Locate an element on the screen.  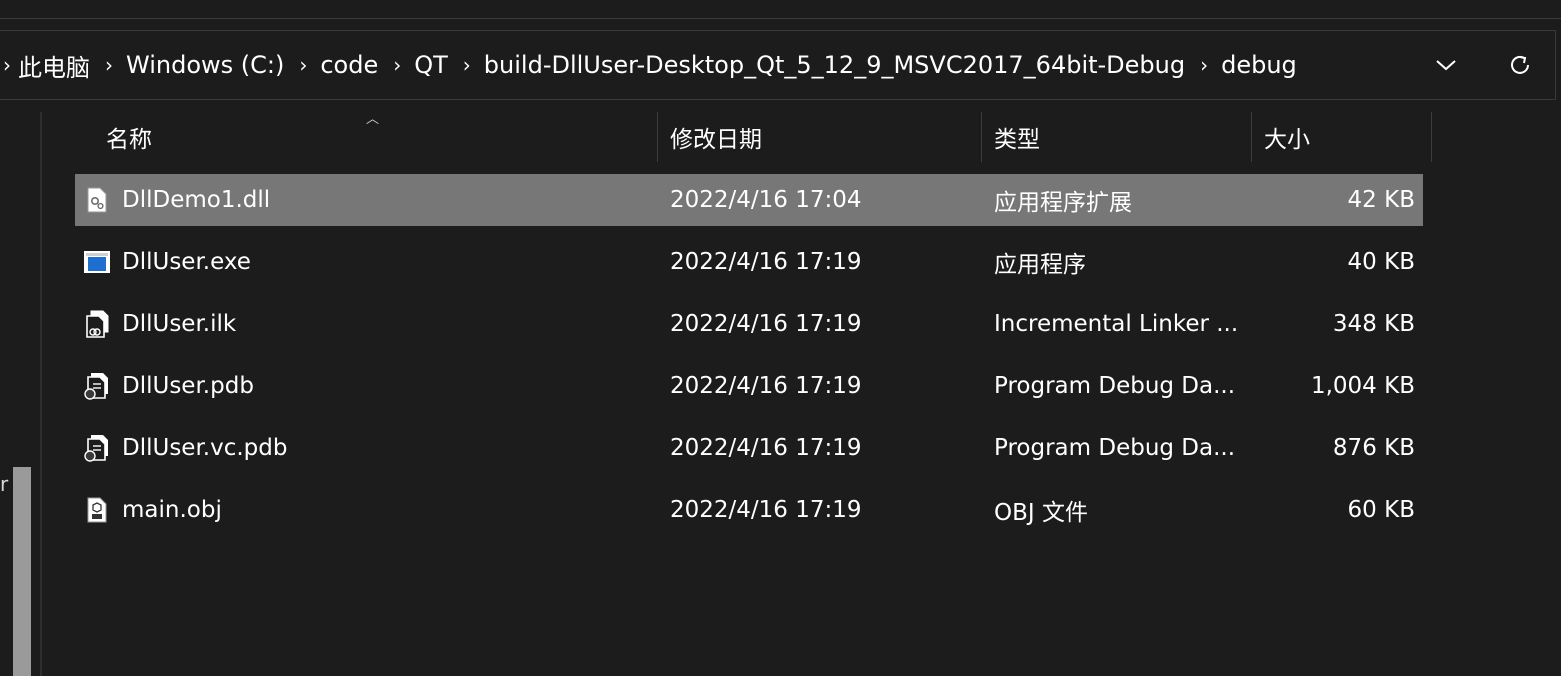
title-bar-strip is located at coordinates (780, 9).